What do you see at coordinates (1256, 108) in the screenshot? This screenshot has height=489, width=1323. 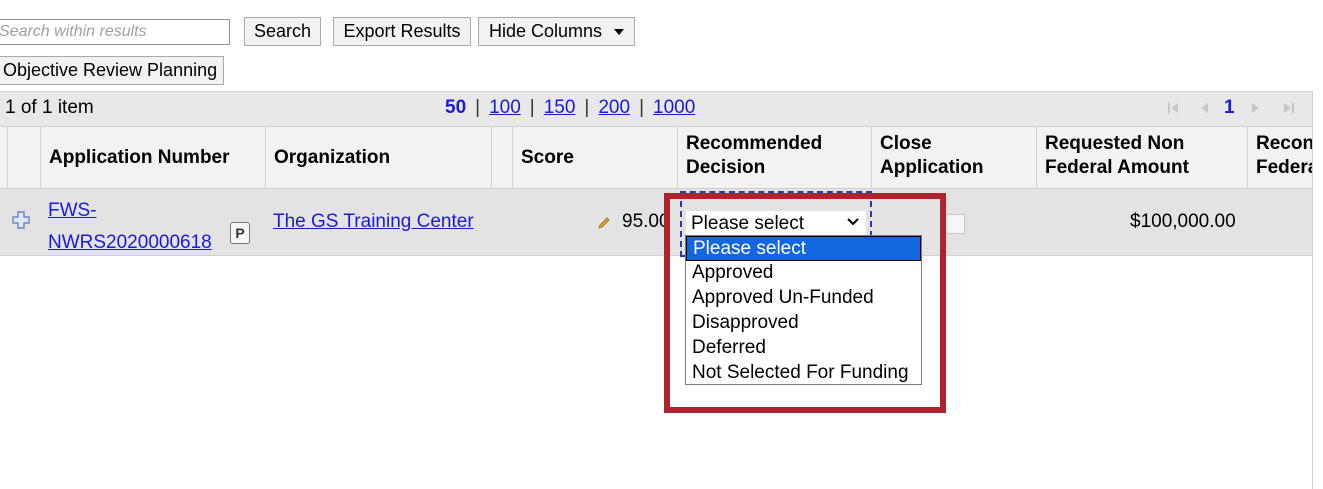 I see `next-page-icon` at bounding box center [1256, 108].